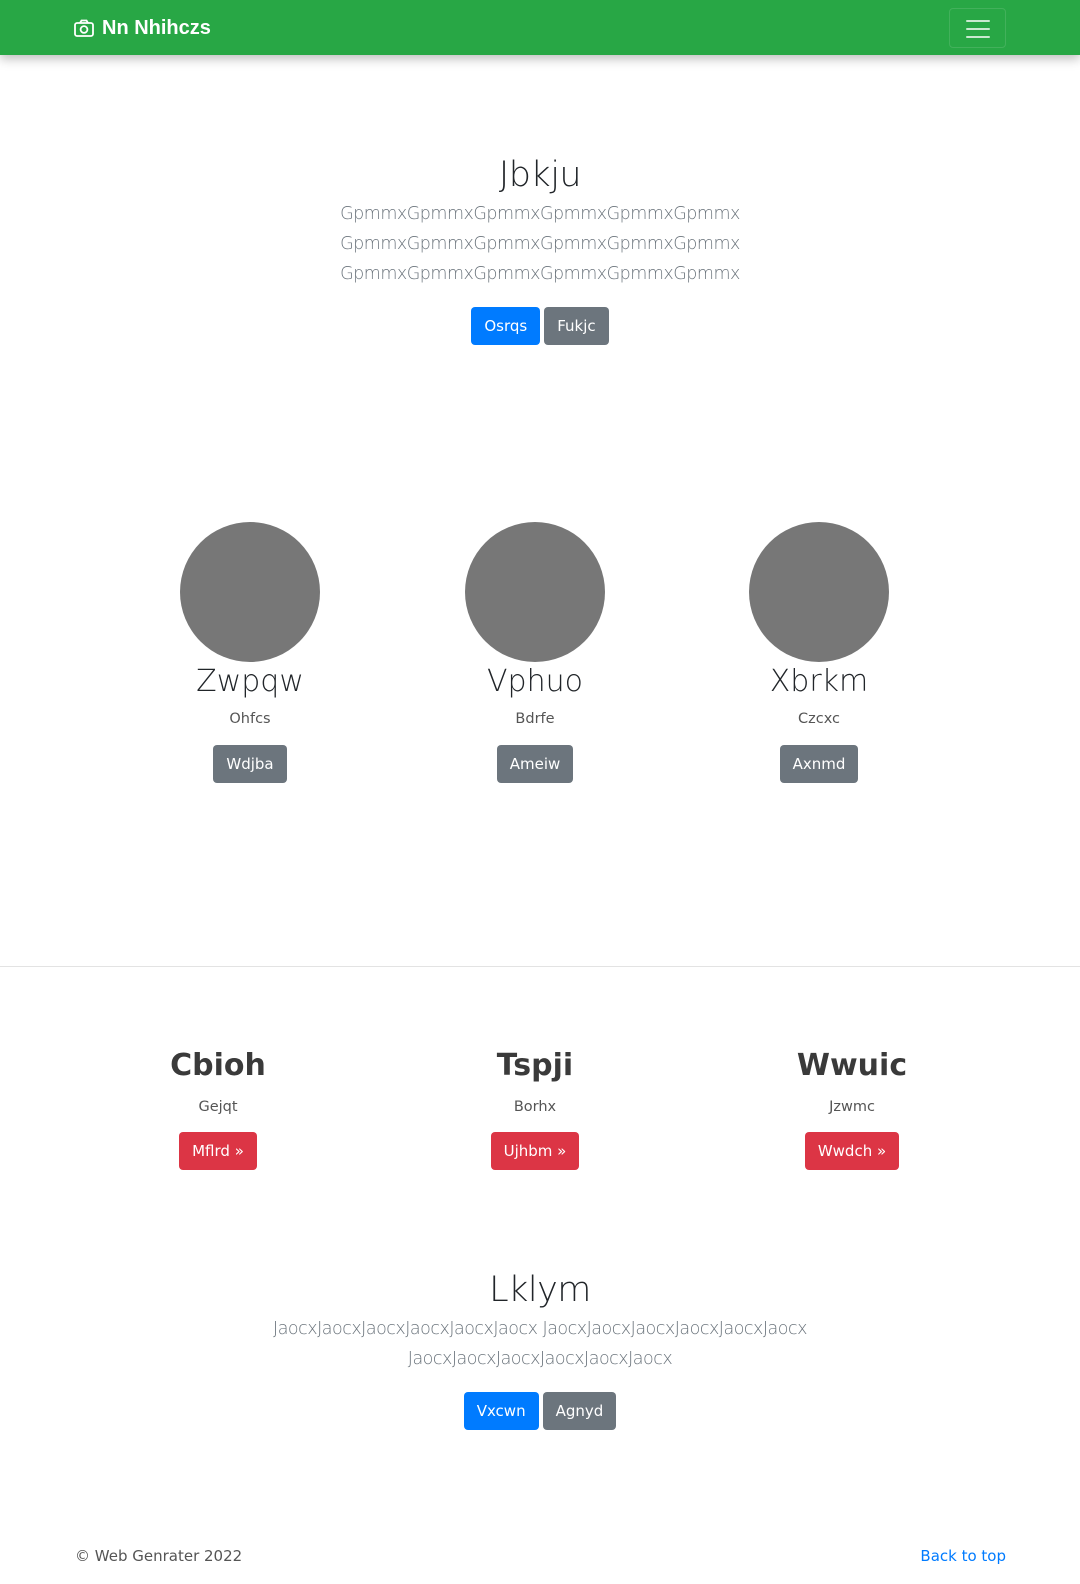 The height and width of the screenshot is (1584, 1080). What do you see at coordinates (540, 966) in the screenshot?
I see `section-divider` at bounding box center [540, 966].